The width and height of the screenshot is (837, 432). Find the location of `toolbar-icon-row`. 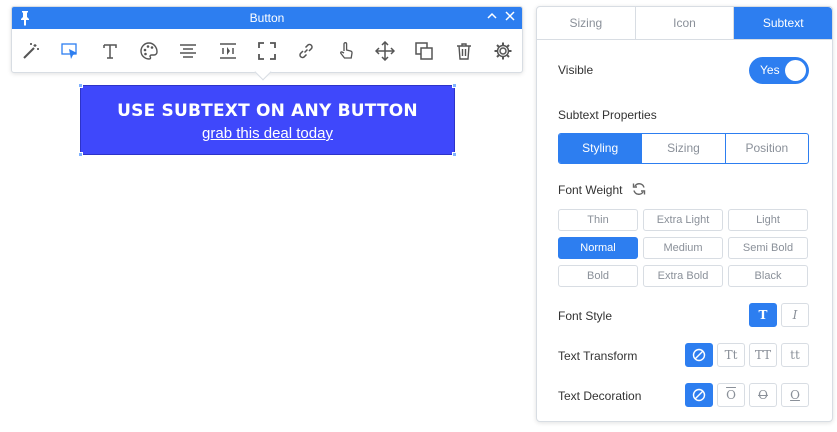

toolbar-icon-row is located at coordinates (267, 51).